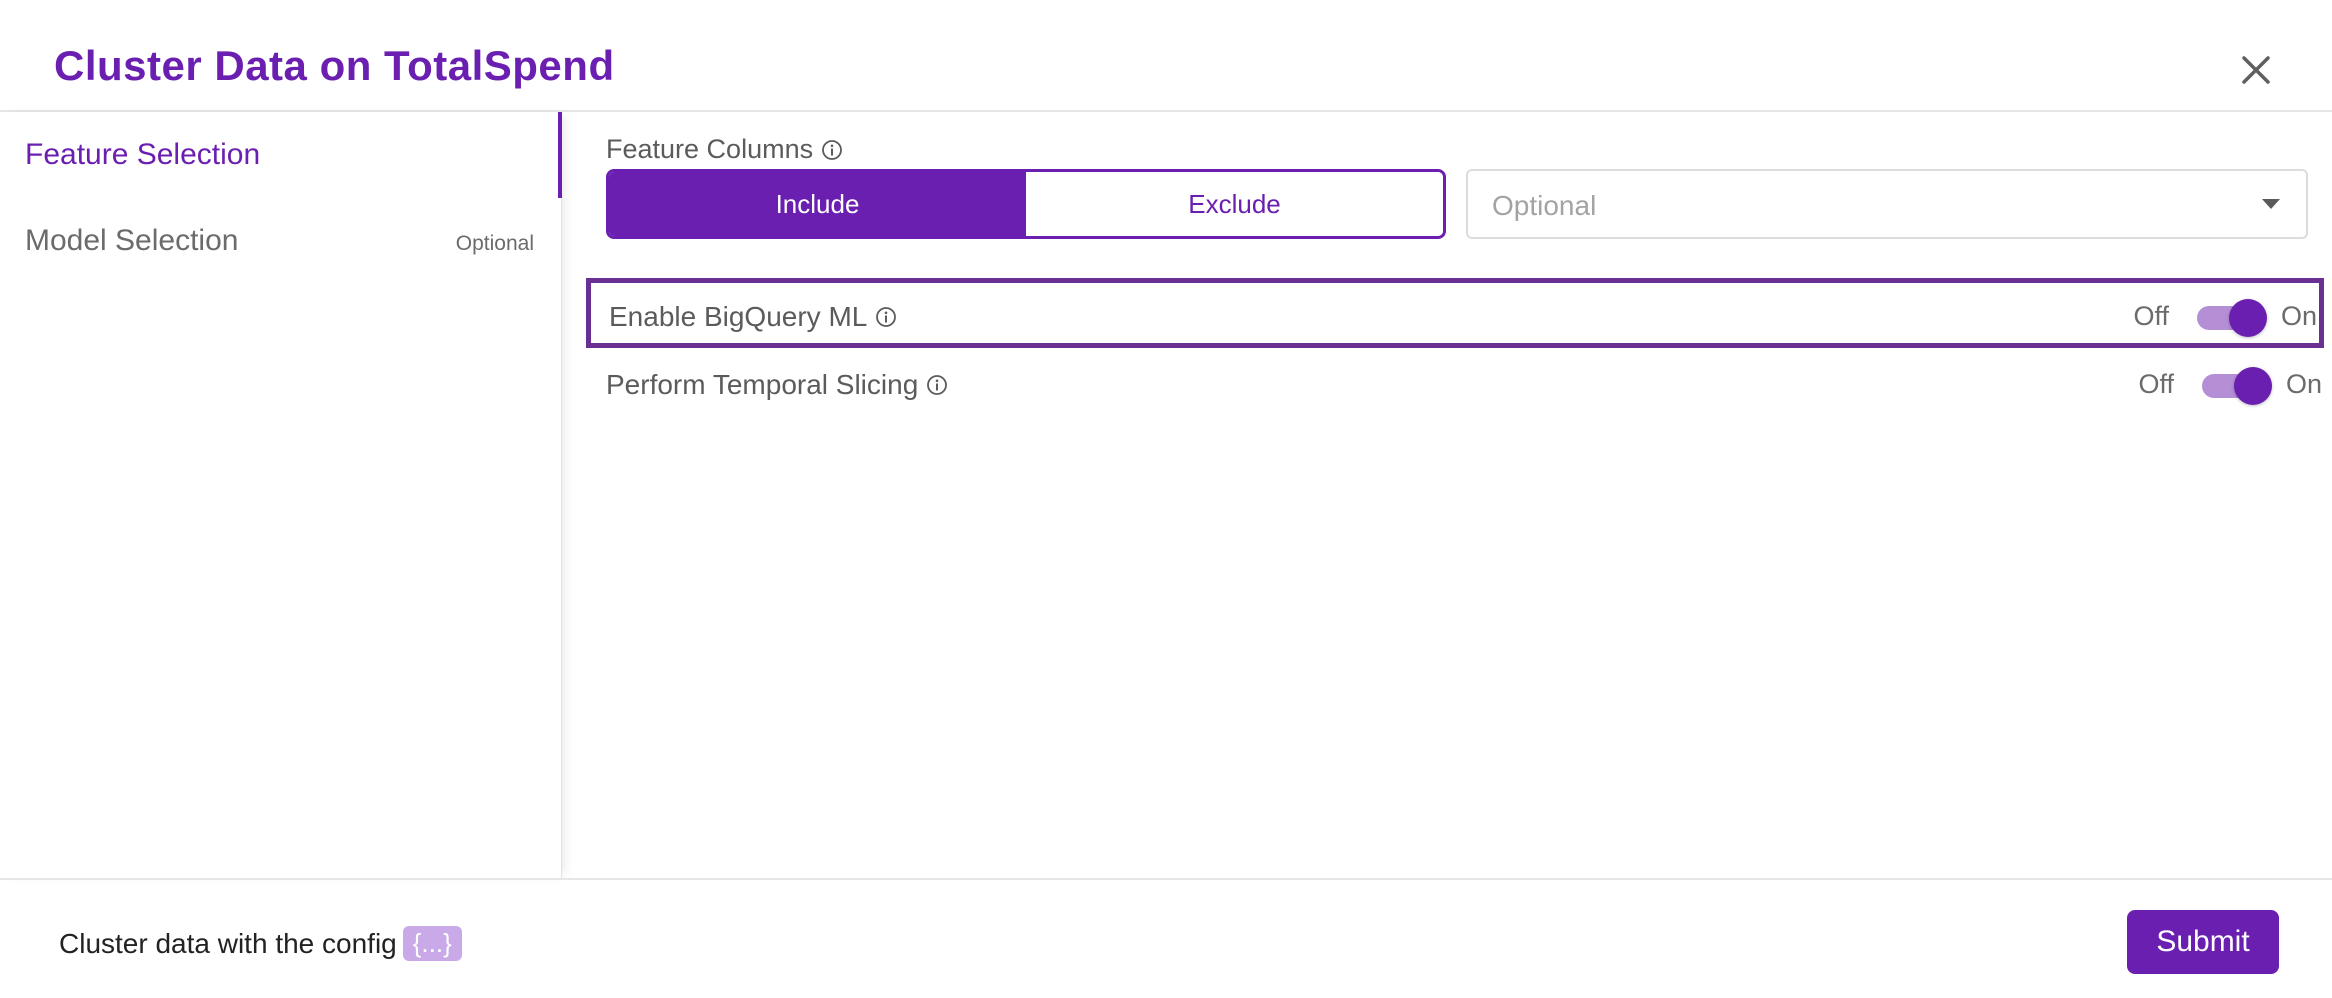  I want to click on enable-bigquery-ml-label: Enable BigQuery ML, so click(753, 317).